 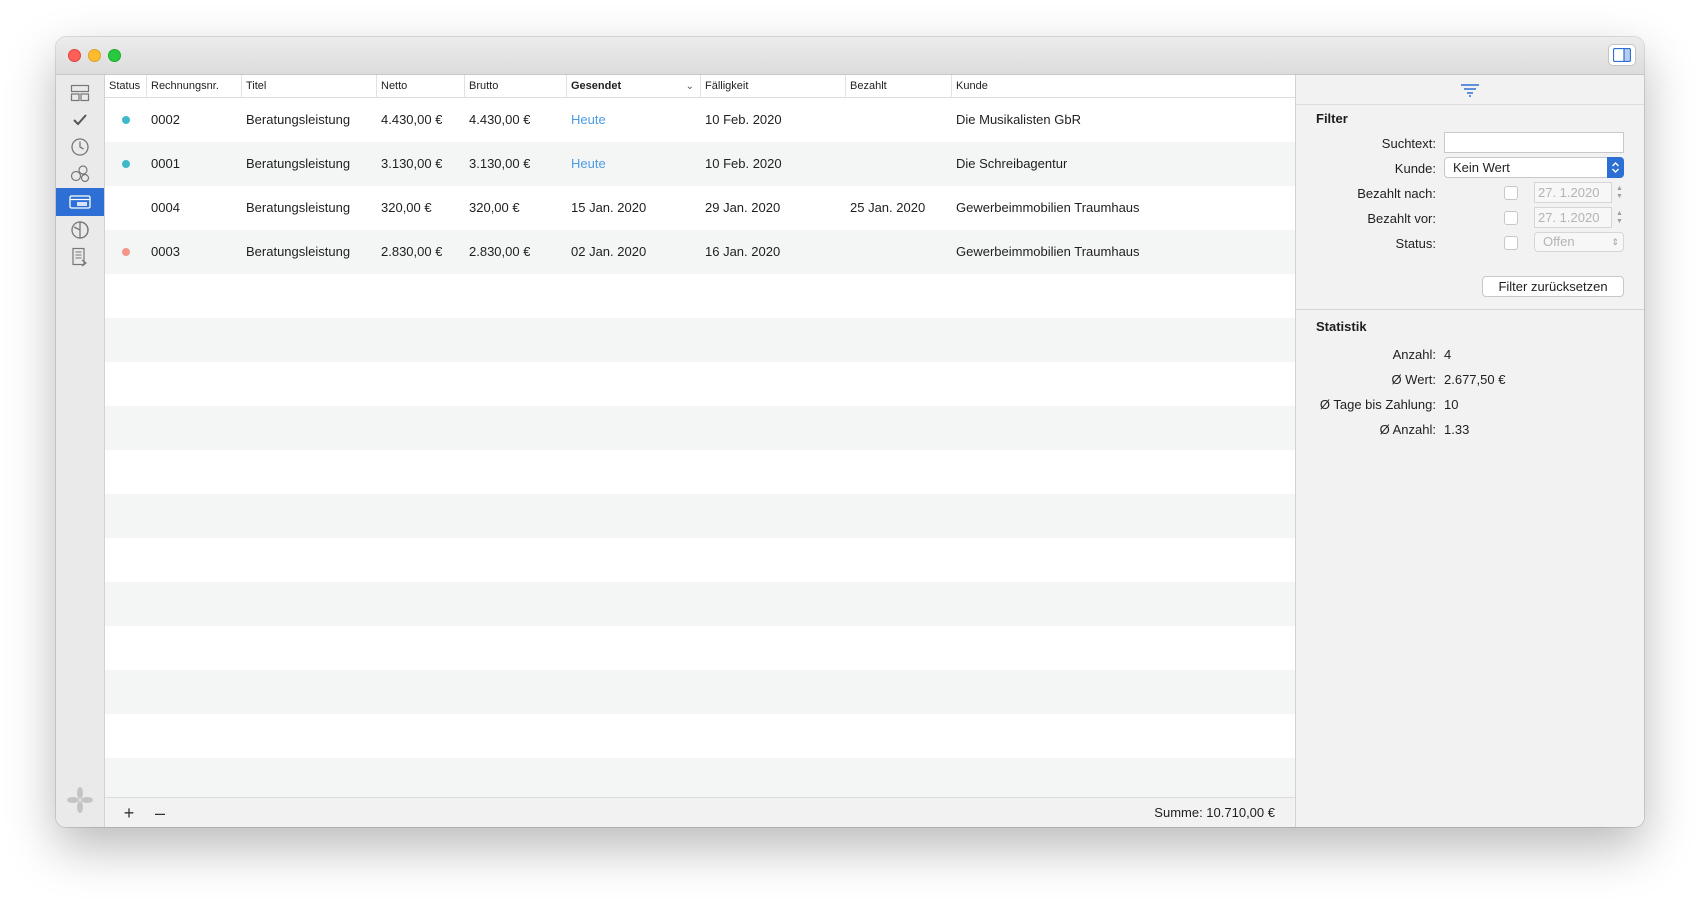 I want to click on column-header-status: Status, so click(x=126, y=86).